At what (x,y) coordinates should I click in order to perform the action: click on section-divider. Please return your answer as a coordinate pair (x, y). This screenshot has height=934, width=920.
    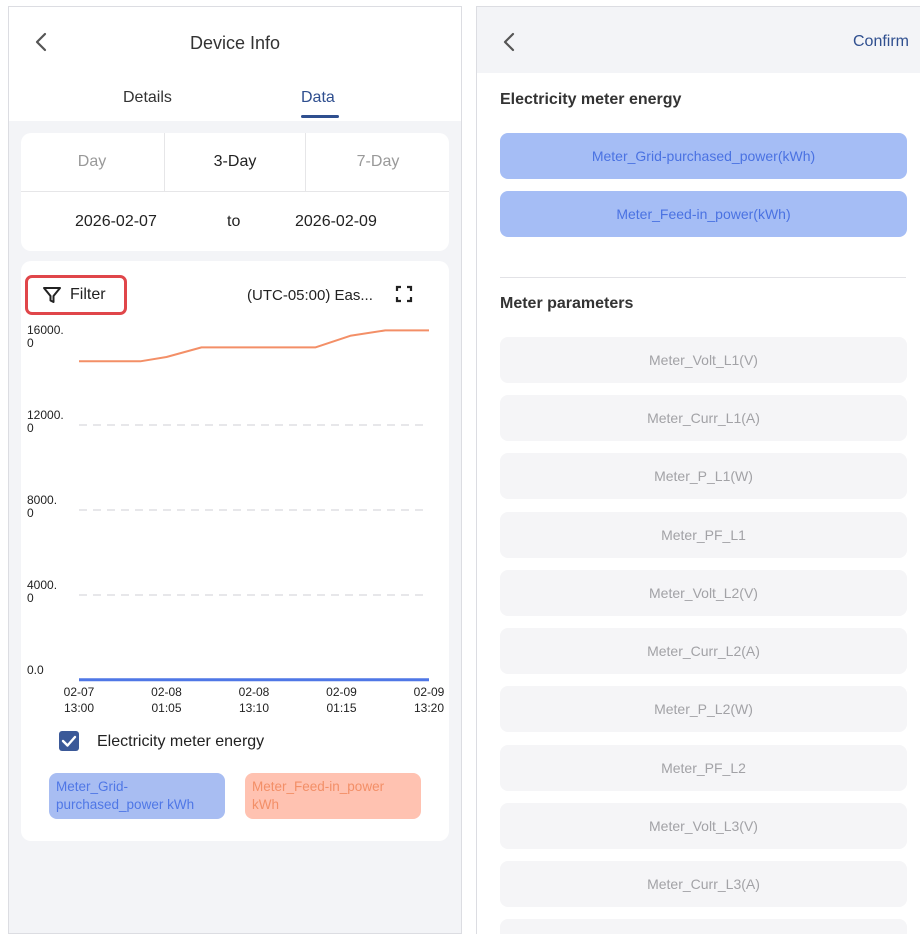
    Looking at the image, I should click on (703, 277).